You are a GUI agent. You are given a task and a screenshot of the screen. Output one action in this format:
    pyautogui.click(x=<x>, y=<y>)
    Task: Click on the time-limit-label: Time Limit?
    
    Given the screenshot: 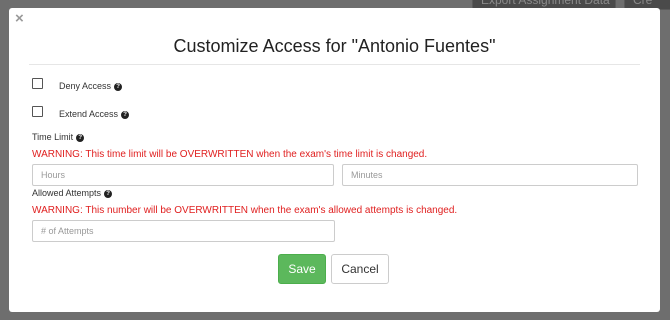 What is the action you would take?
    pyautogui.click(x=58, y=137)
    